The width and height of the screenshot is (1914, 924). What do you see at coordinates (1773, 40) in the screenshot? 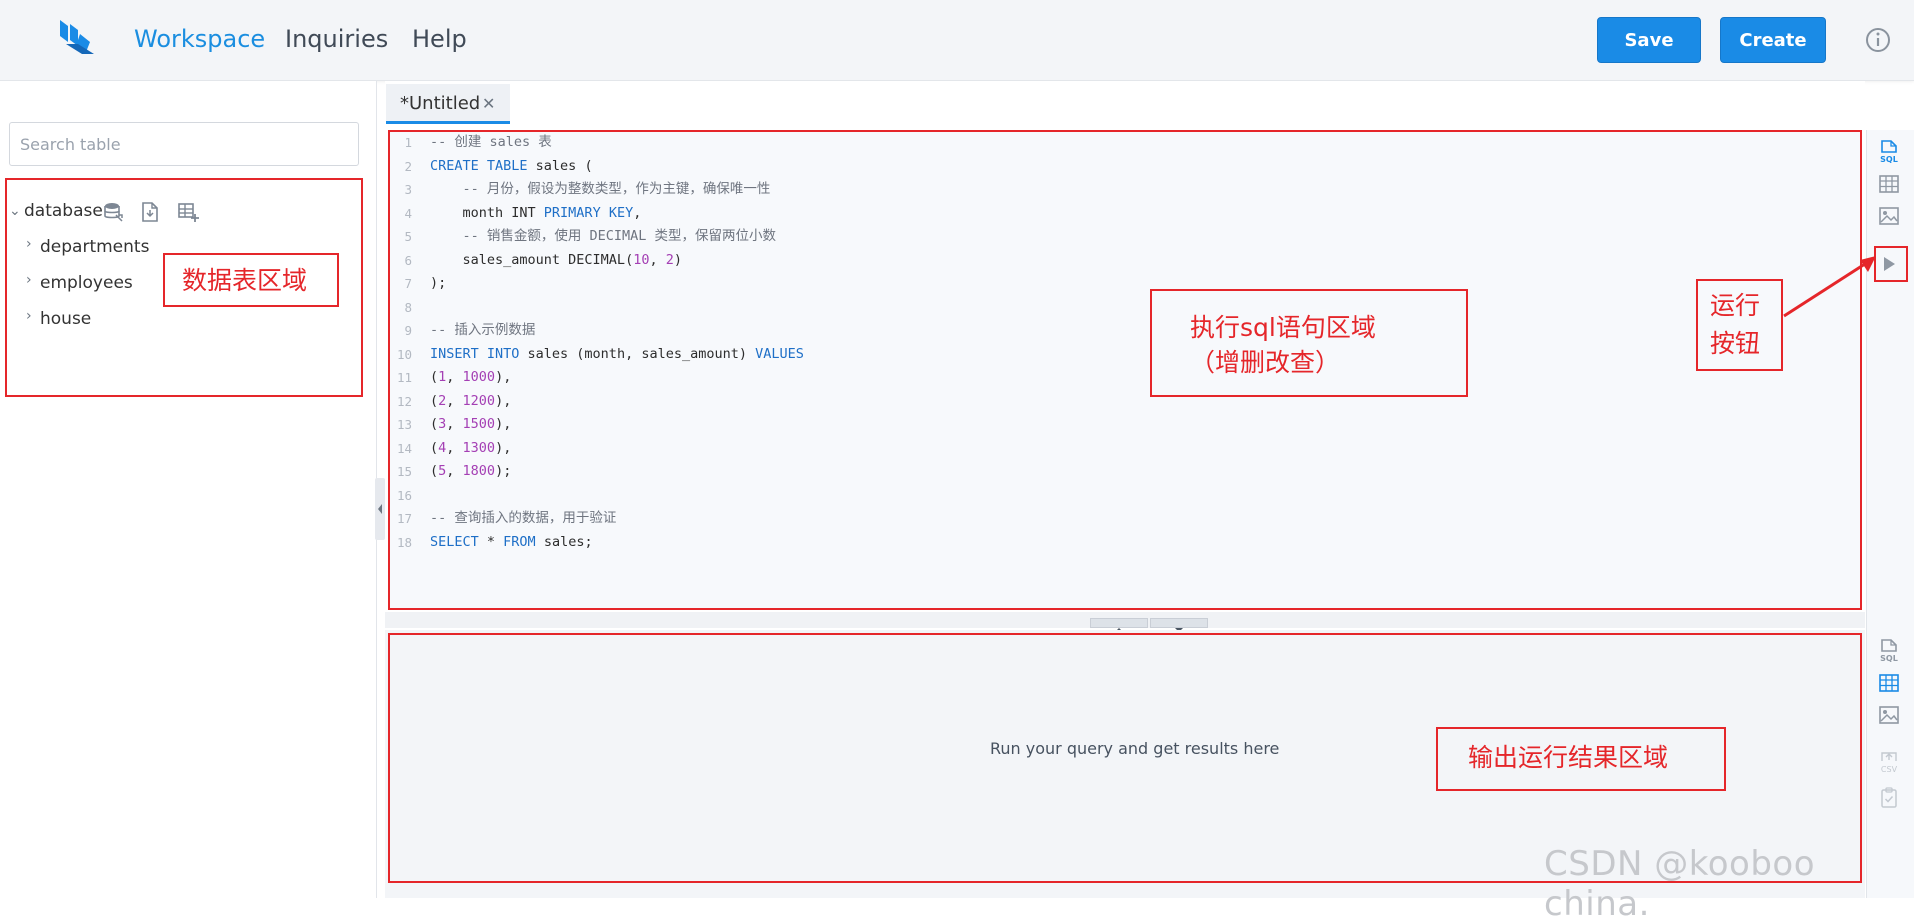
I see `create-button: Create` at bounding box center [1773, 40].